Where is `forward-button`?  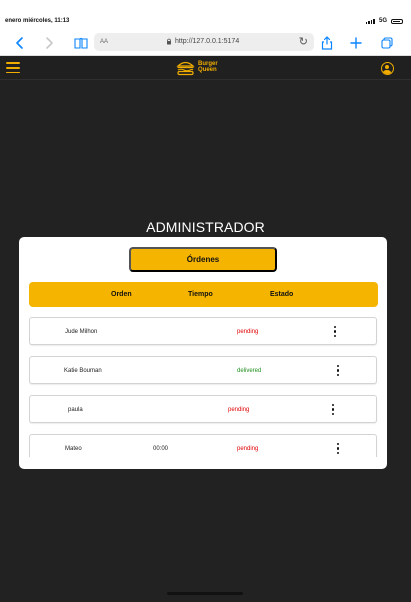 forward-button is located at coordinates (49, 43).